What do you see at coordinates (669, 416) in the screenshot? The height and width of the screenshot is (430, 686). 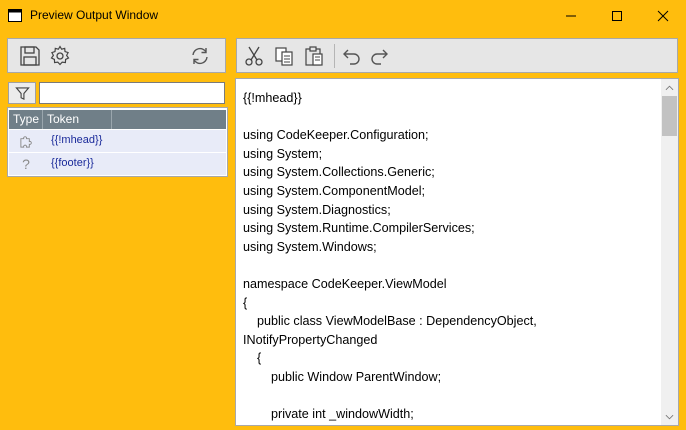 I see `scroll-down-icon` at bounding box center [669, 416].